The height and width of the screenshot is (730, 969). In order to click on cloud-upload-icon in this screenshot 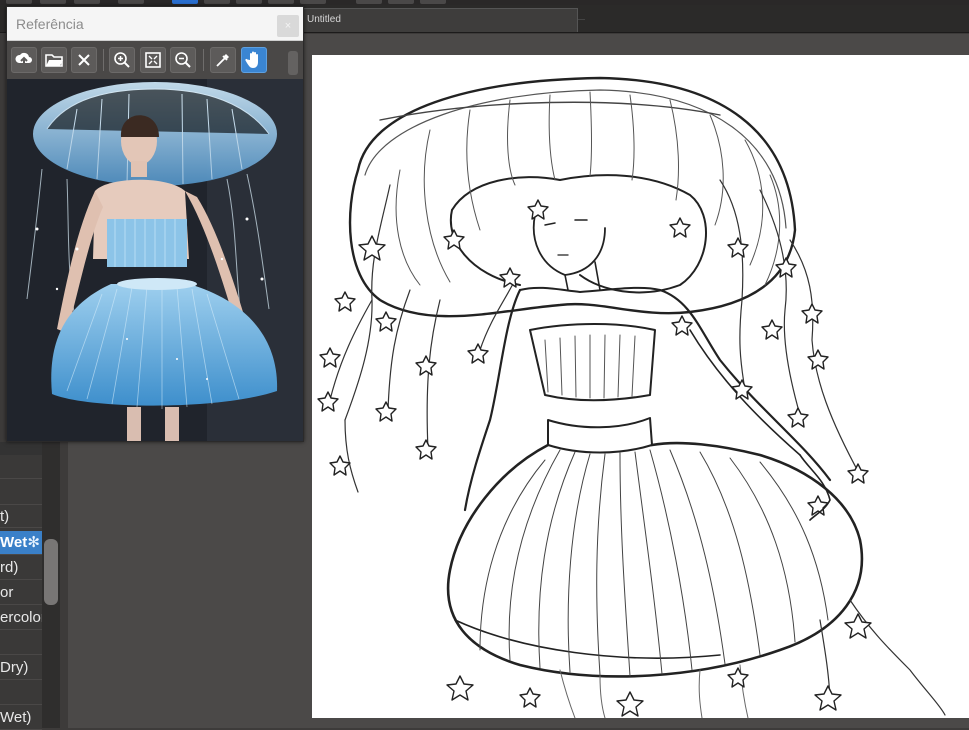, I will do `click(23, 59)`.